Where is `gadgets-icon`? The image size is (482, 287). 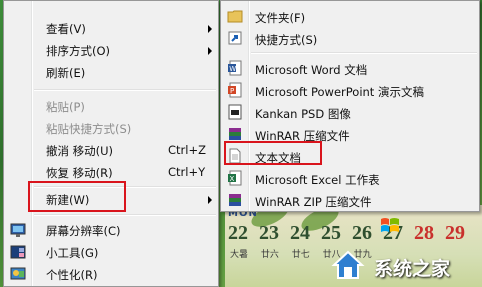
gadgets-icon is located at coordinates (18, 252).